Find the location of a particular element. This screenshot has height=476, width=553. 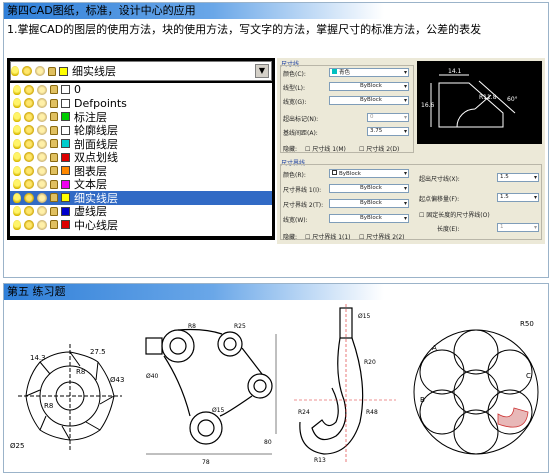

label-ext-lt2: 尺寸界线 2(T): is located at coordinates (303, 205).